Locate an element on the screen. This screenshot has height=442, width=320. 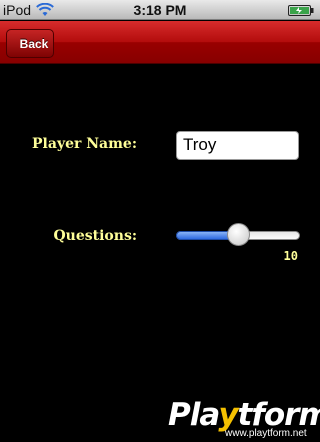
clock: 3:18 PM is located at coordinates (160, 10).